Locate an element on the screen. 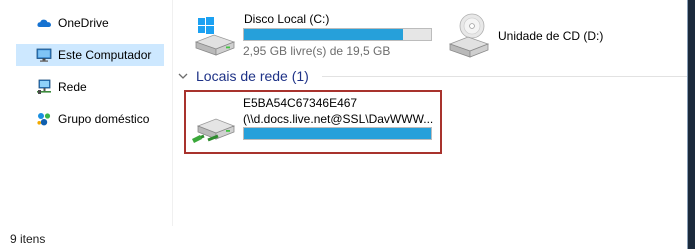 The image size is (695, 249). group-divider is located at coordinates (504, 76).